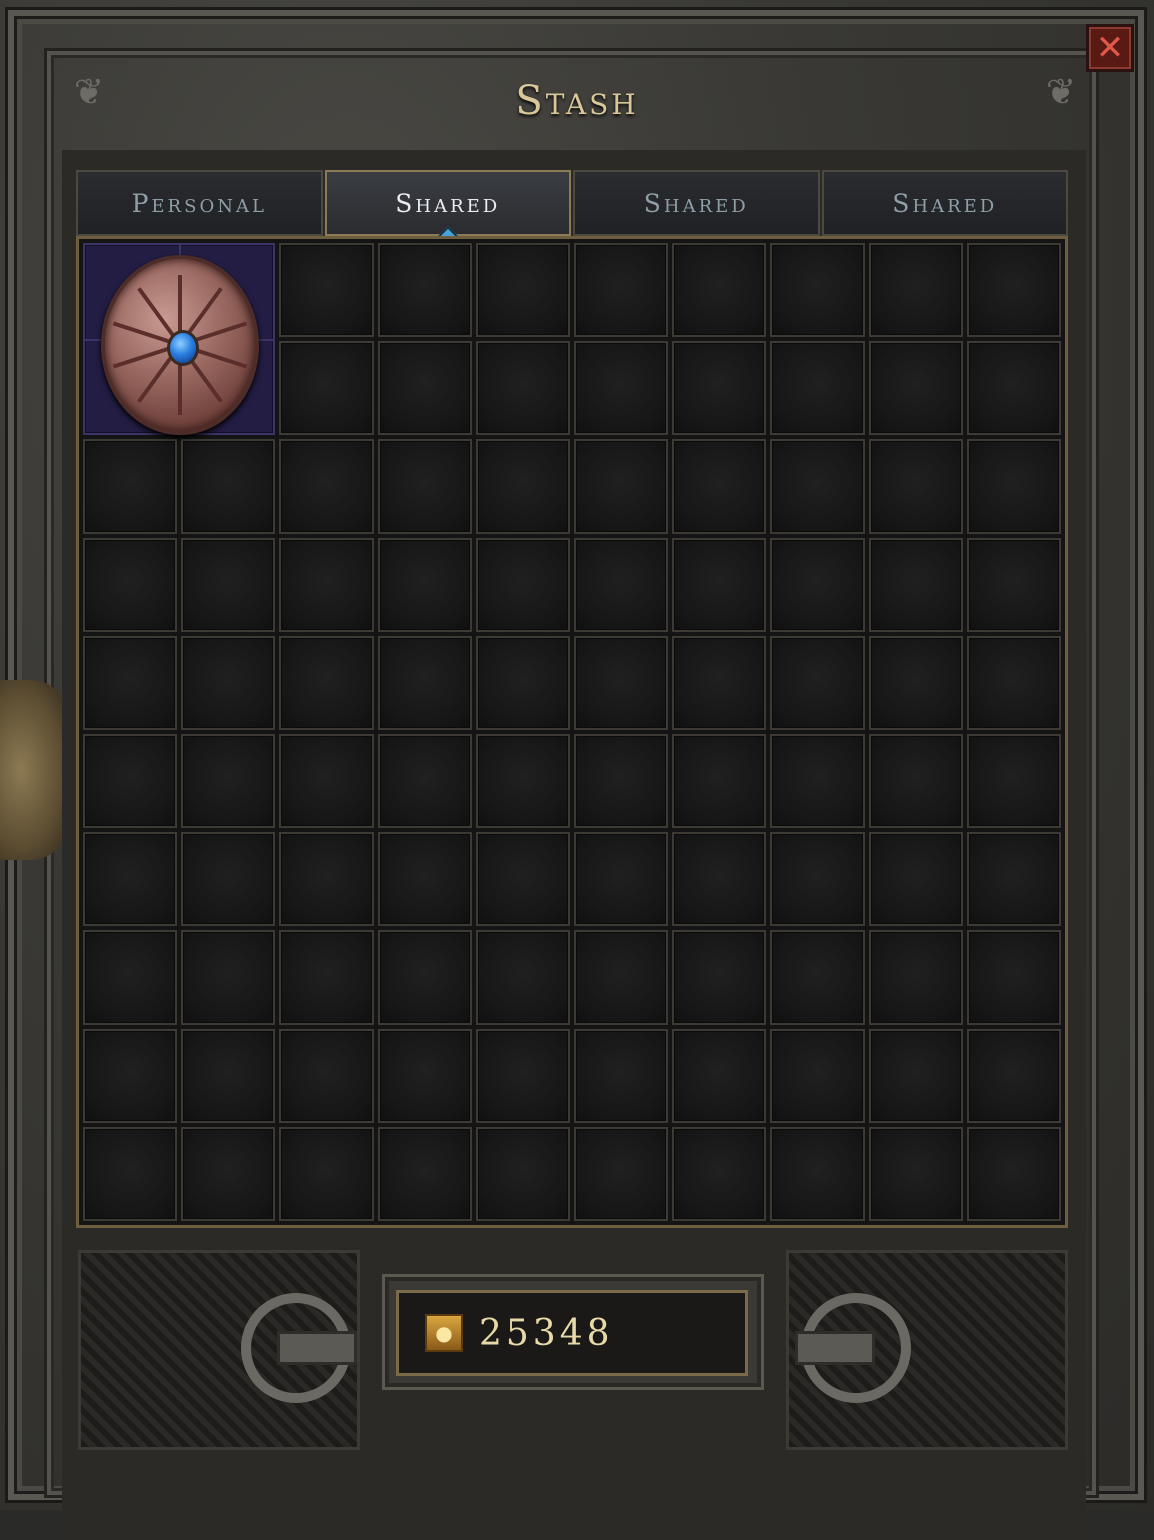  I want to click on tab-shared-2: Shared, so click(696, 203).